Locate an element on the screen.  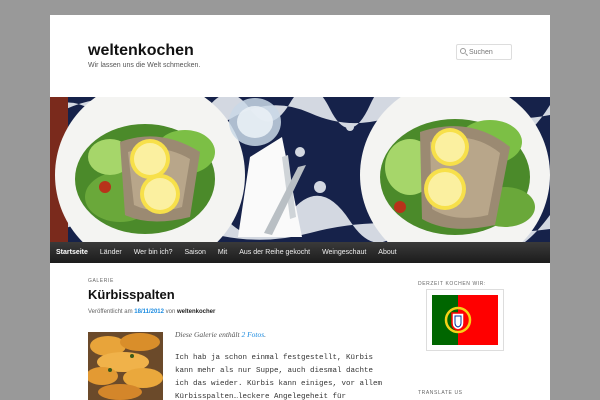
search-icon is located at coordinates (463, 51).